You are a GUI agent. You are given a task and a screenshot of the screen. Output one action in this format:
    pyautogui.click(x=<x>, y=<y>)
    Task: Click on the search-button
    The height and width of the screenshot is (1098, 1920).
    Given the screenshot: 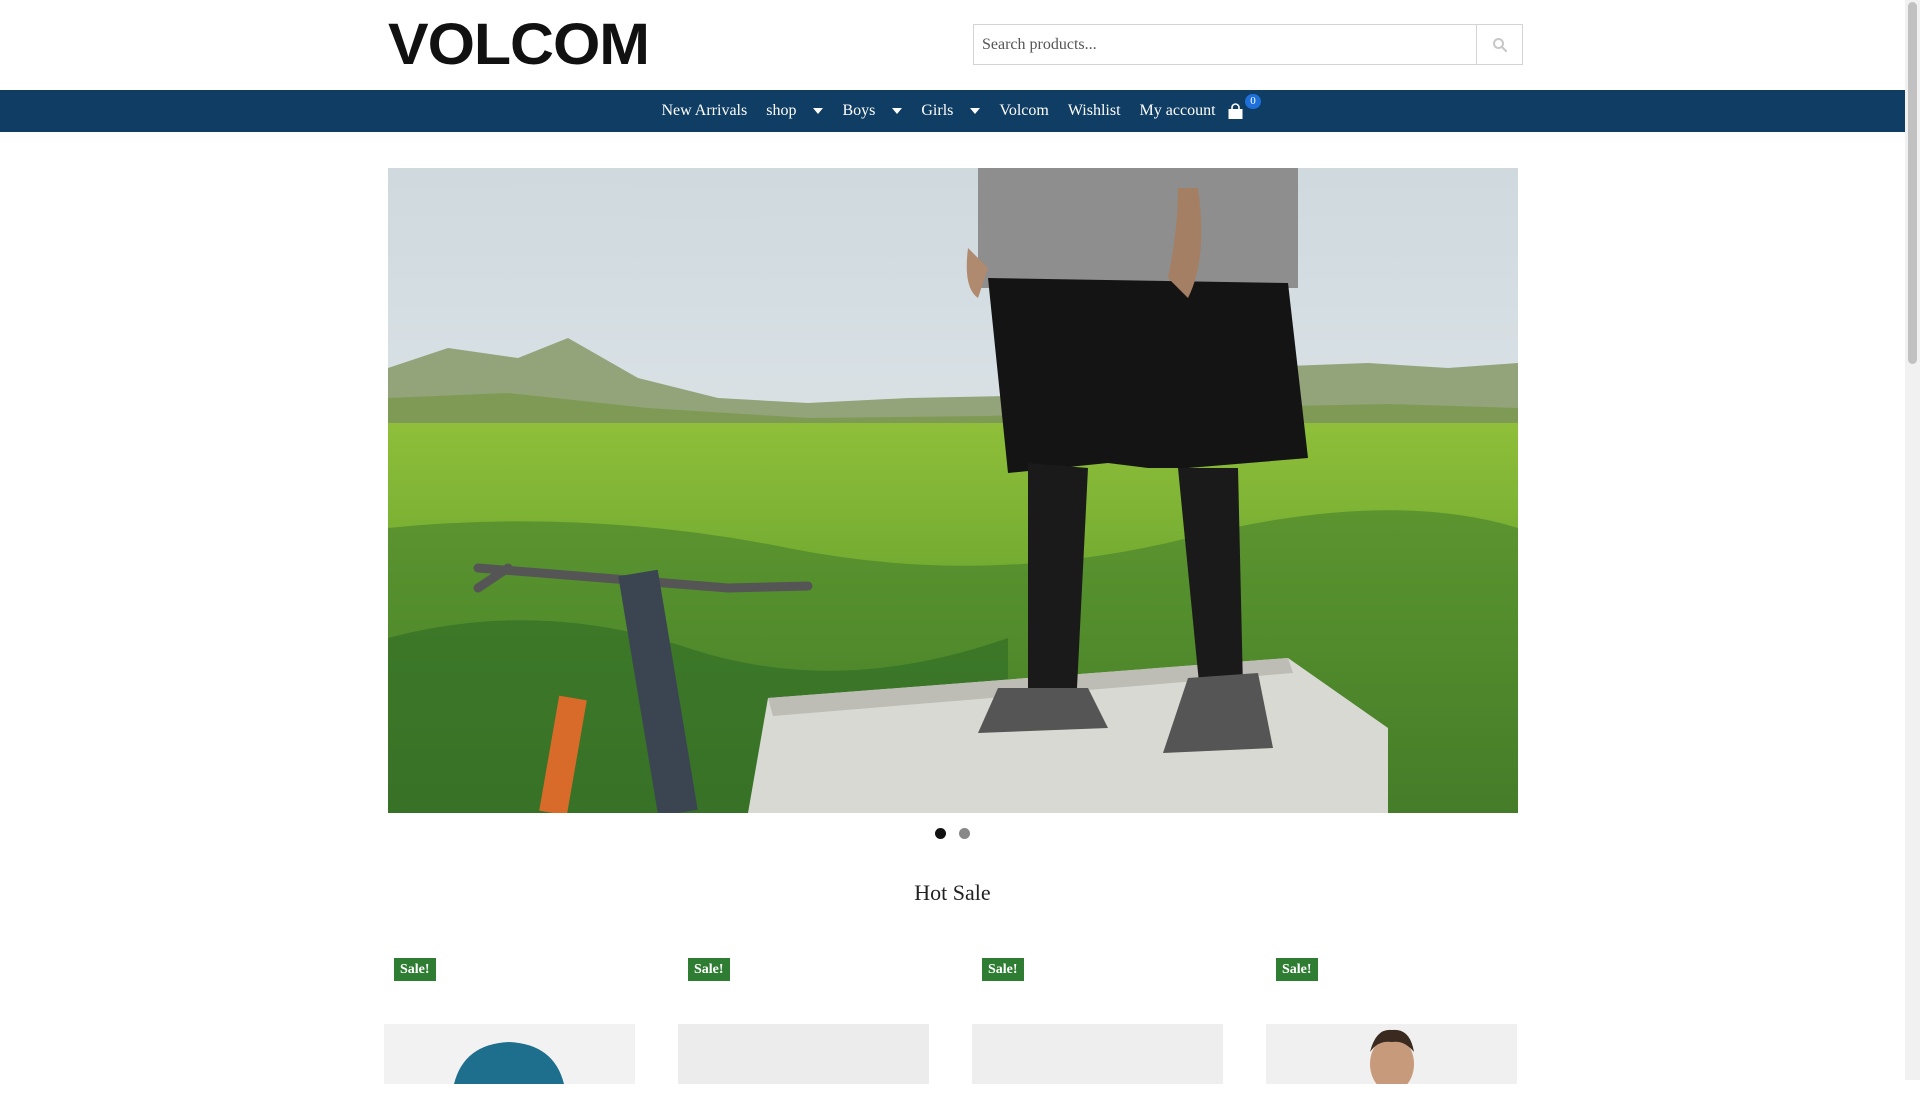 What is the action you would take?
    pyautogui.click(x=1499, y=44)
    